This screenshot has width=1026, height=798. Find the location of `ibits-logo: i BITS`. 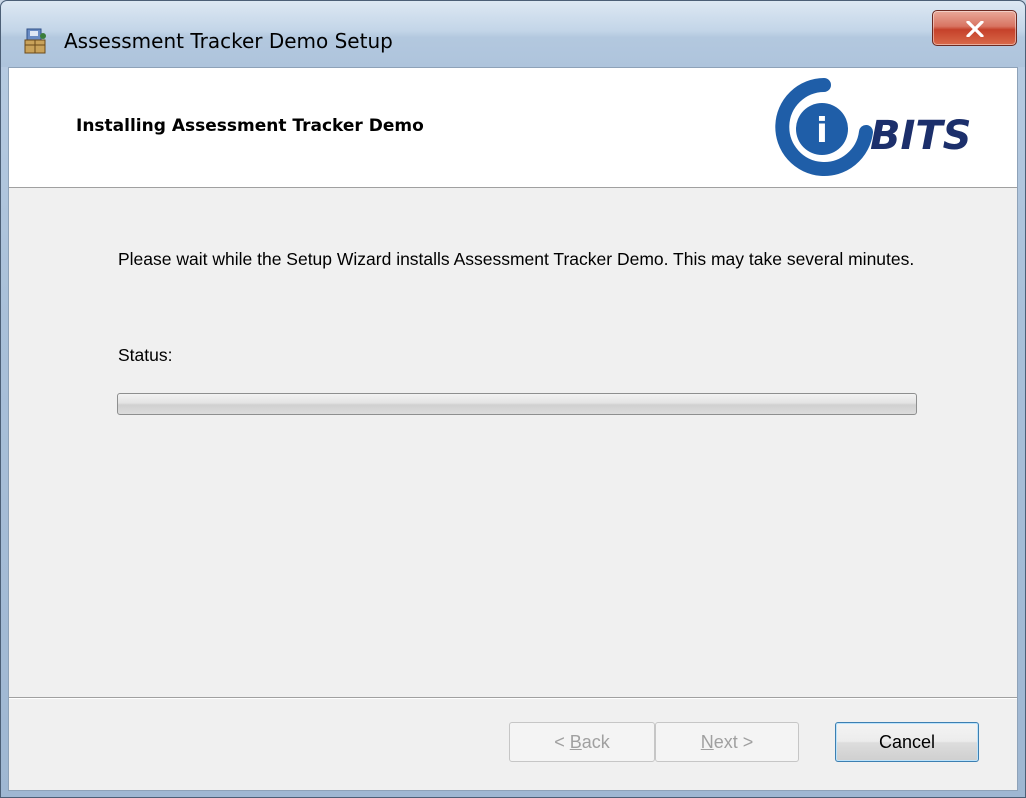

ibits-logo: i BITS is located at coordinates (873, 127).